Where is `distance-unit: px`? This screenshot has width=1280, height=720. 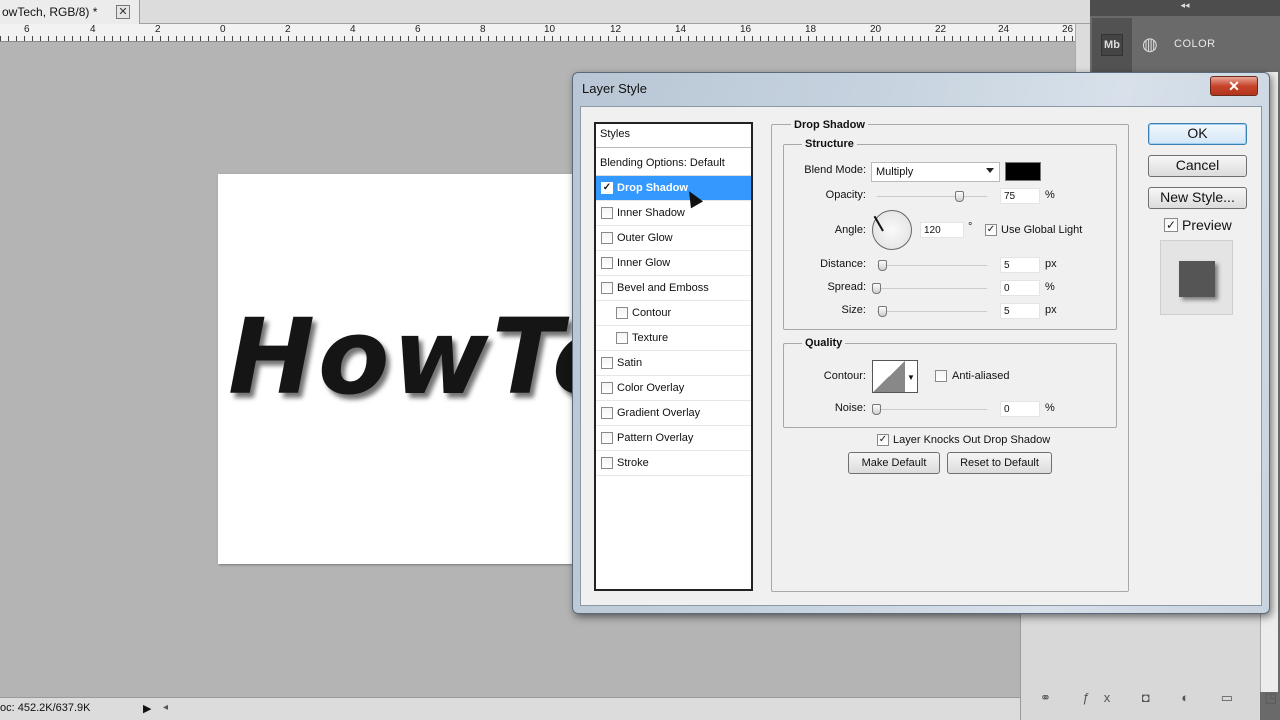 distance-unit: px is located at coordinates (1051, 264).